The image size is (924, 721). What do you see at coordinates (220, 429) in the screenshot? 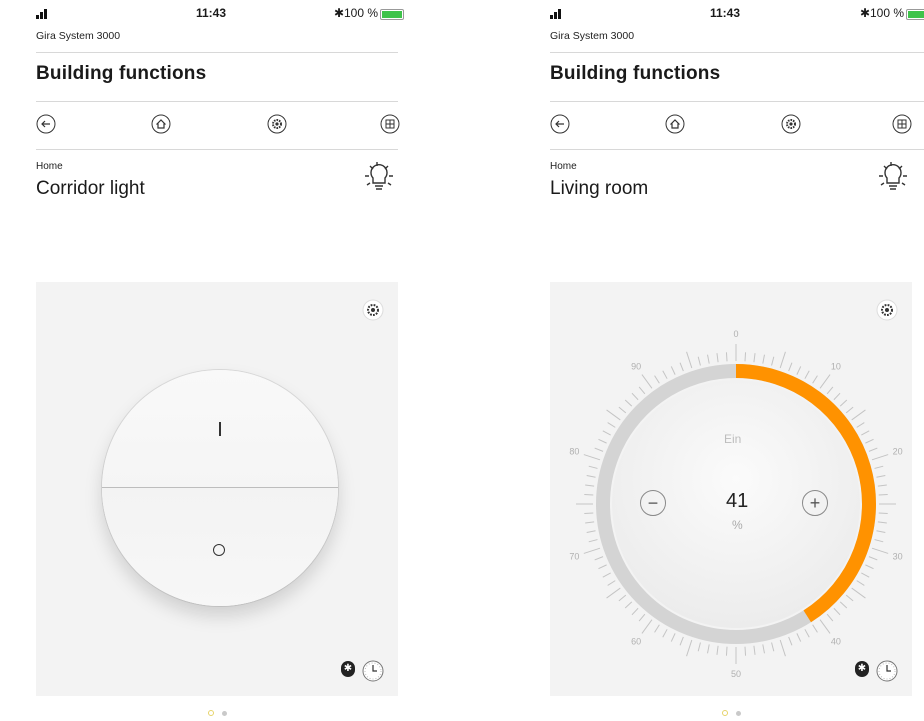
I see `switch-on-button` at bounding box center [220, 429].